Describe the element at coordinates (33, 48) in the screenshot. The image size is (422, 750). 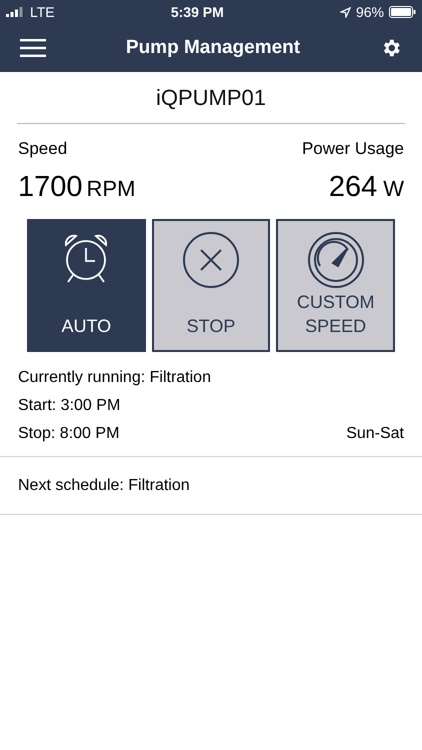
I see `menu-icon` at that location.